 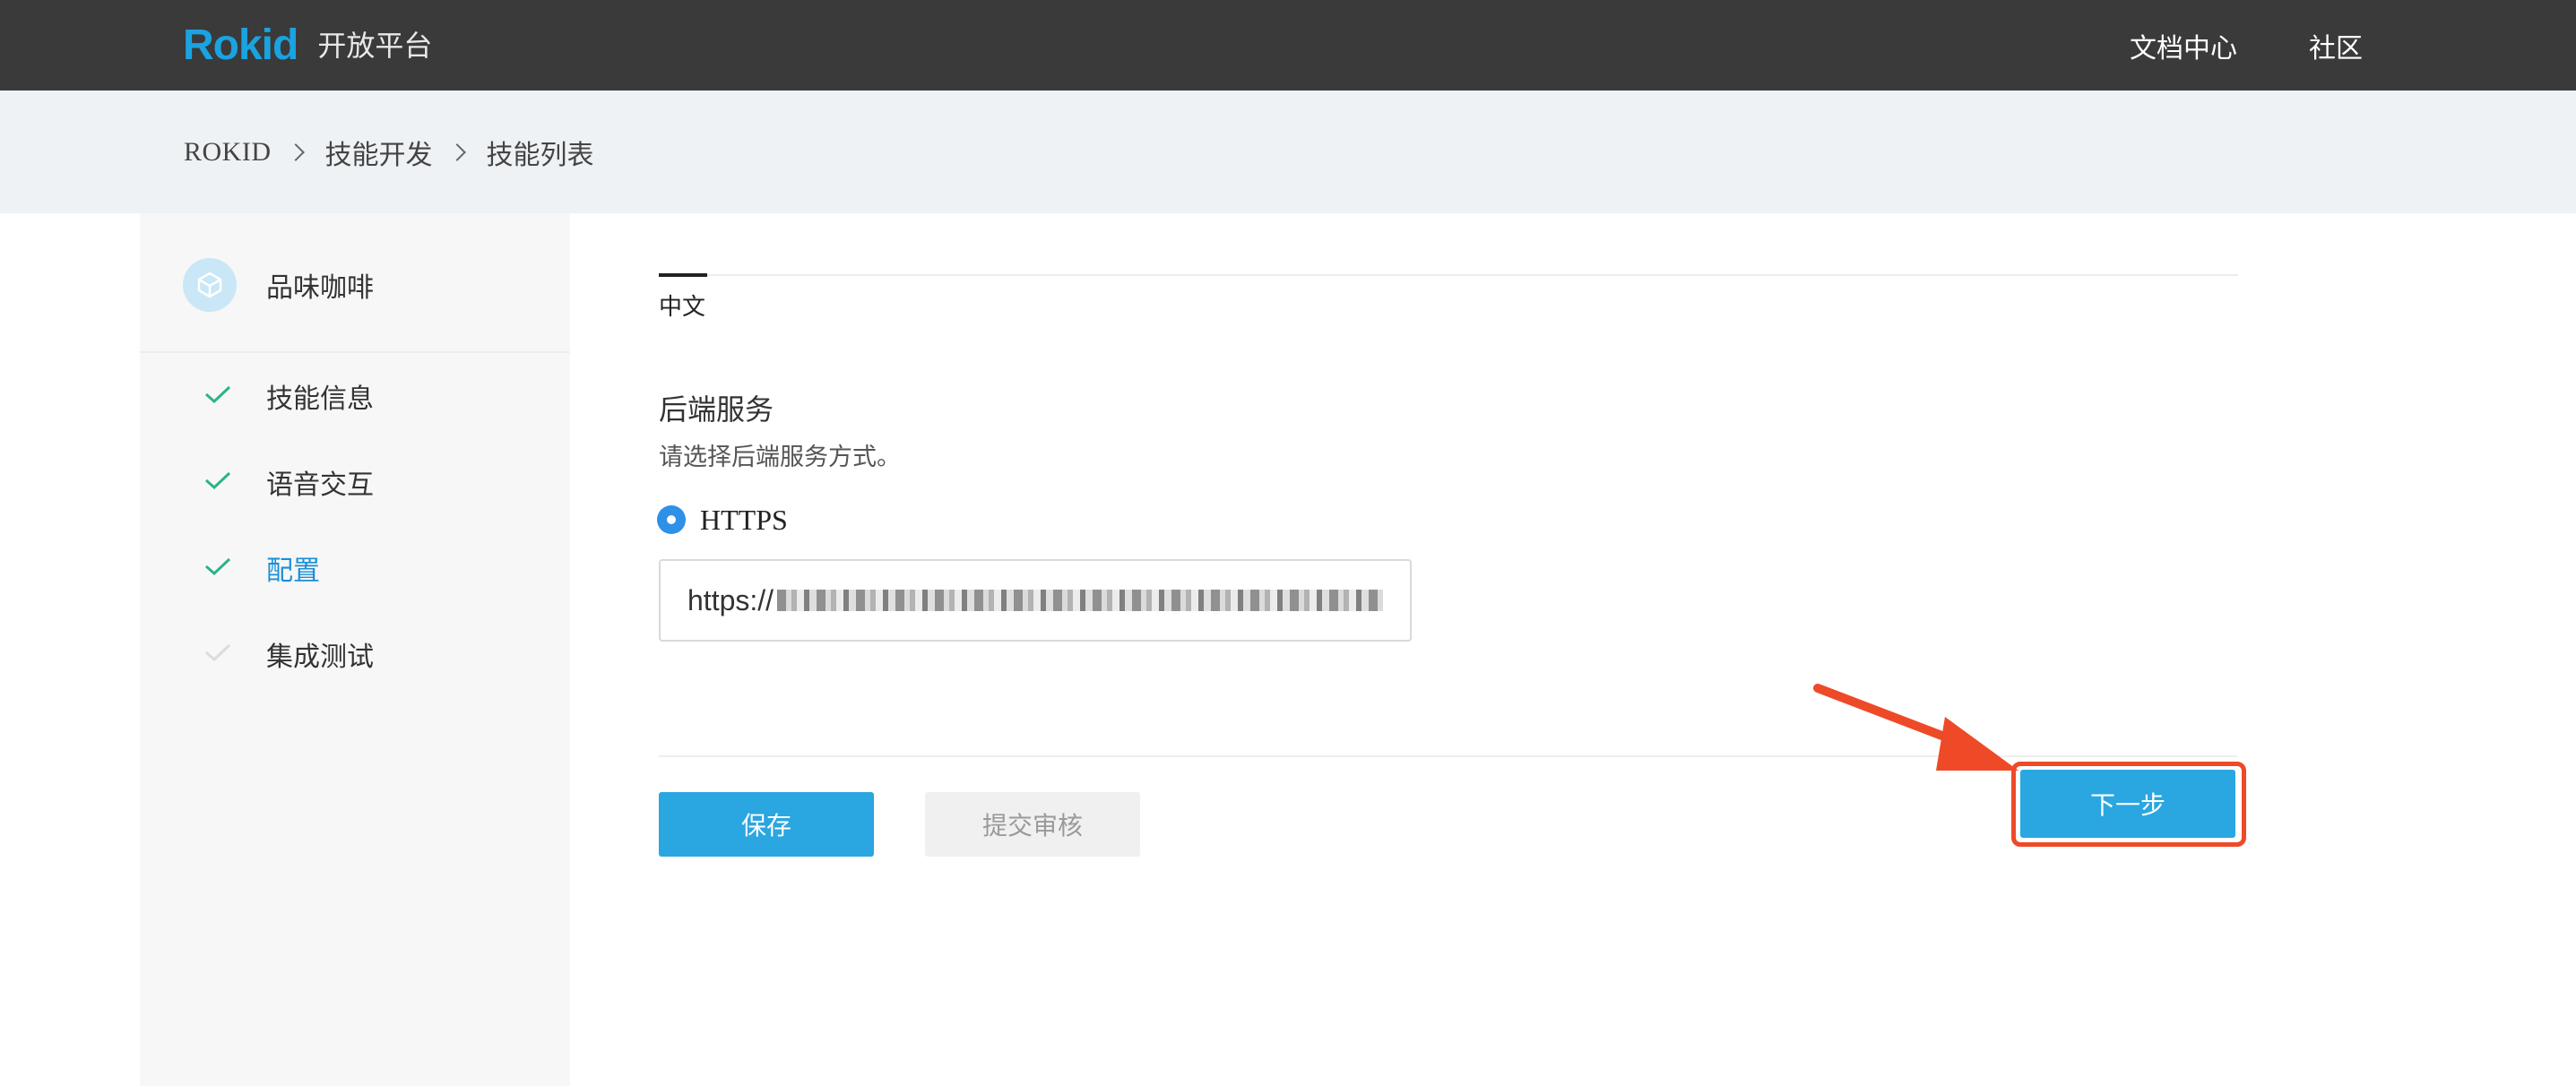 What do you see at coordinates (1915, 727) in the screenshot?
I see `annotation-arrow-icon` at bounding box center [1915, 727].